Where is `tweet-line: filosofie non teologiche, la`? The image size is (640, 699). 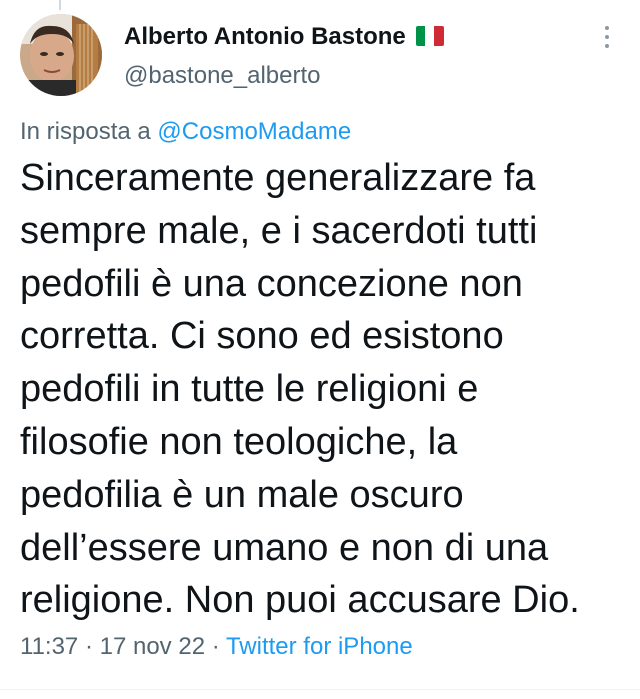
tweet-line: filosofie non teologiche, la is located at coordinates (239, 441).